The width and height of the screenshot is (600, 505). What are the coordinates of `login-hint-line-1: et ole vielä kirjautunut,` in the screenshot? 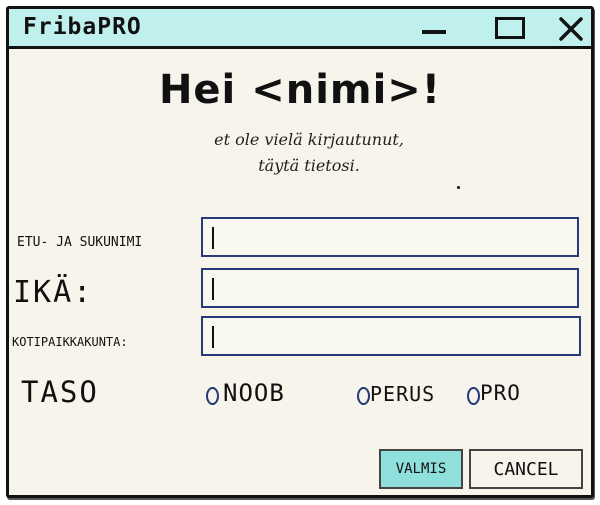 It's located at (309, 139).